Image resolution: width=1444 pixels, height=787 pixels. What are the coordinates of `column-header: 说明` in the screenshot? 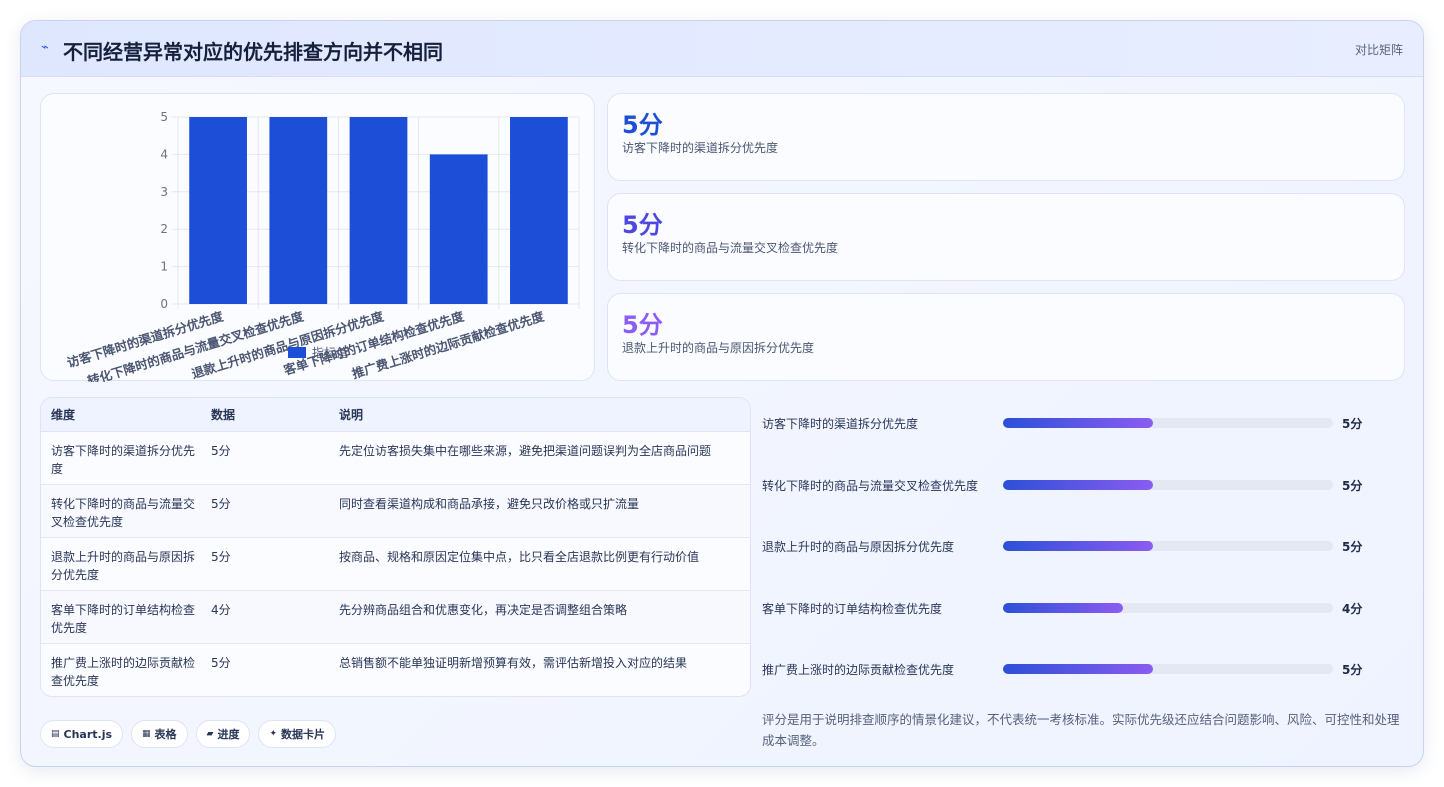 It's located at (544, 415).